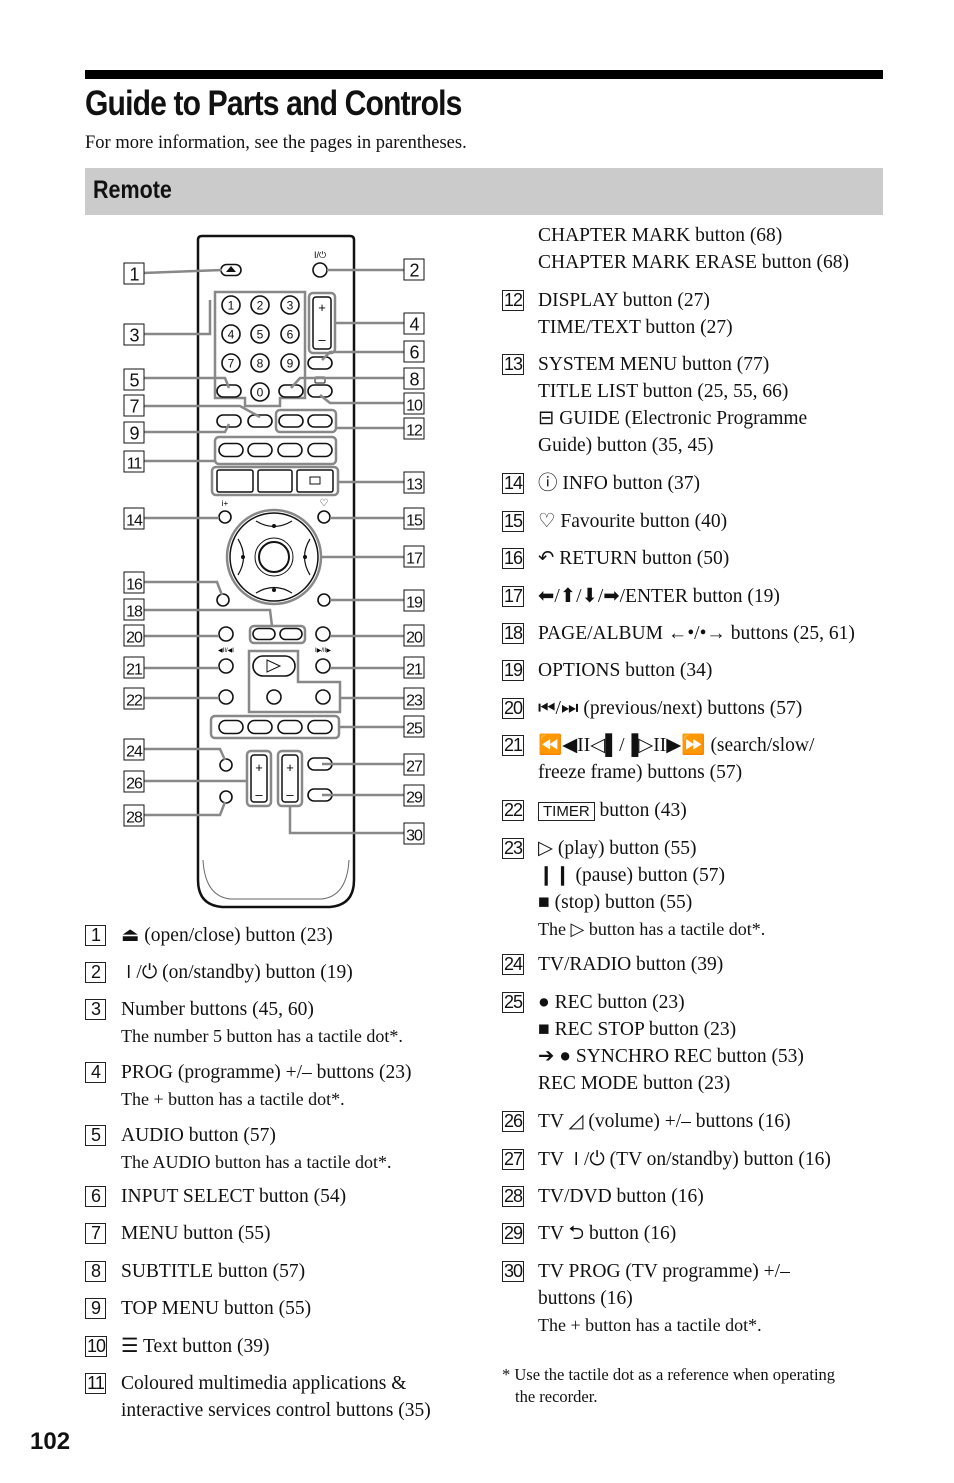 The image size is (954, 1483). I want to click on prog-group, so click(322, 323).